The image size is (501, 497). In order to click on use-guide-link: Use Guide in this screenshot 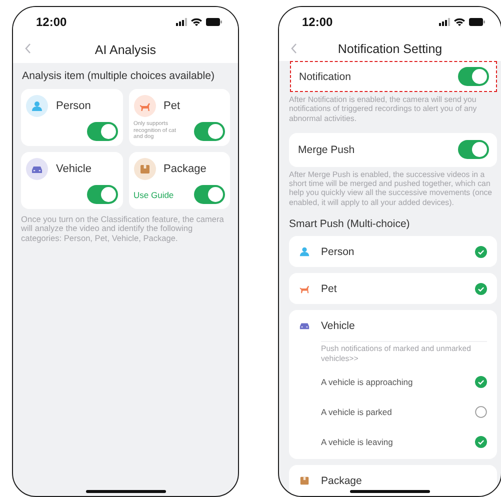, I will do `click(154, 197)`.